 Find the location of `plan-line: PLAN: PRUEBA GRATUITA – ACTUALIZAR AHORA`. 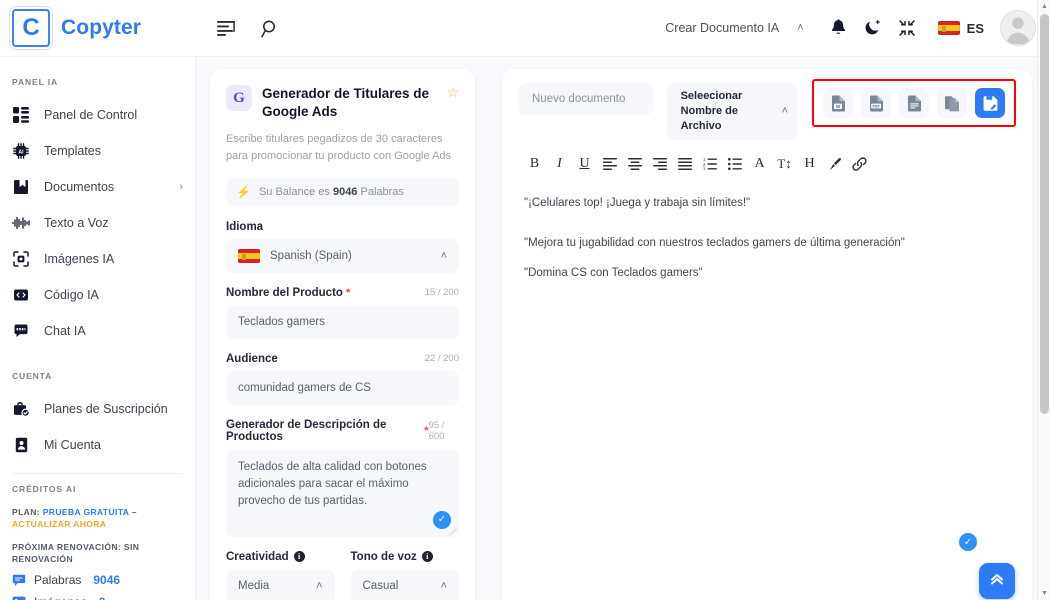

plan-line: PLAN: PRUEBA GRATUITA – ACTUALIZAR AHORA is located at coordinates (97, 519).